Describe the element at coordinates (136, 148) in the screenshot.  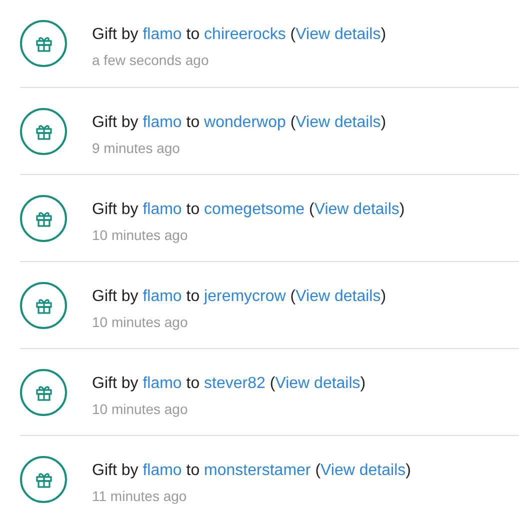
I see `timestamp: 9 minutes ago` at that location.